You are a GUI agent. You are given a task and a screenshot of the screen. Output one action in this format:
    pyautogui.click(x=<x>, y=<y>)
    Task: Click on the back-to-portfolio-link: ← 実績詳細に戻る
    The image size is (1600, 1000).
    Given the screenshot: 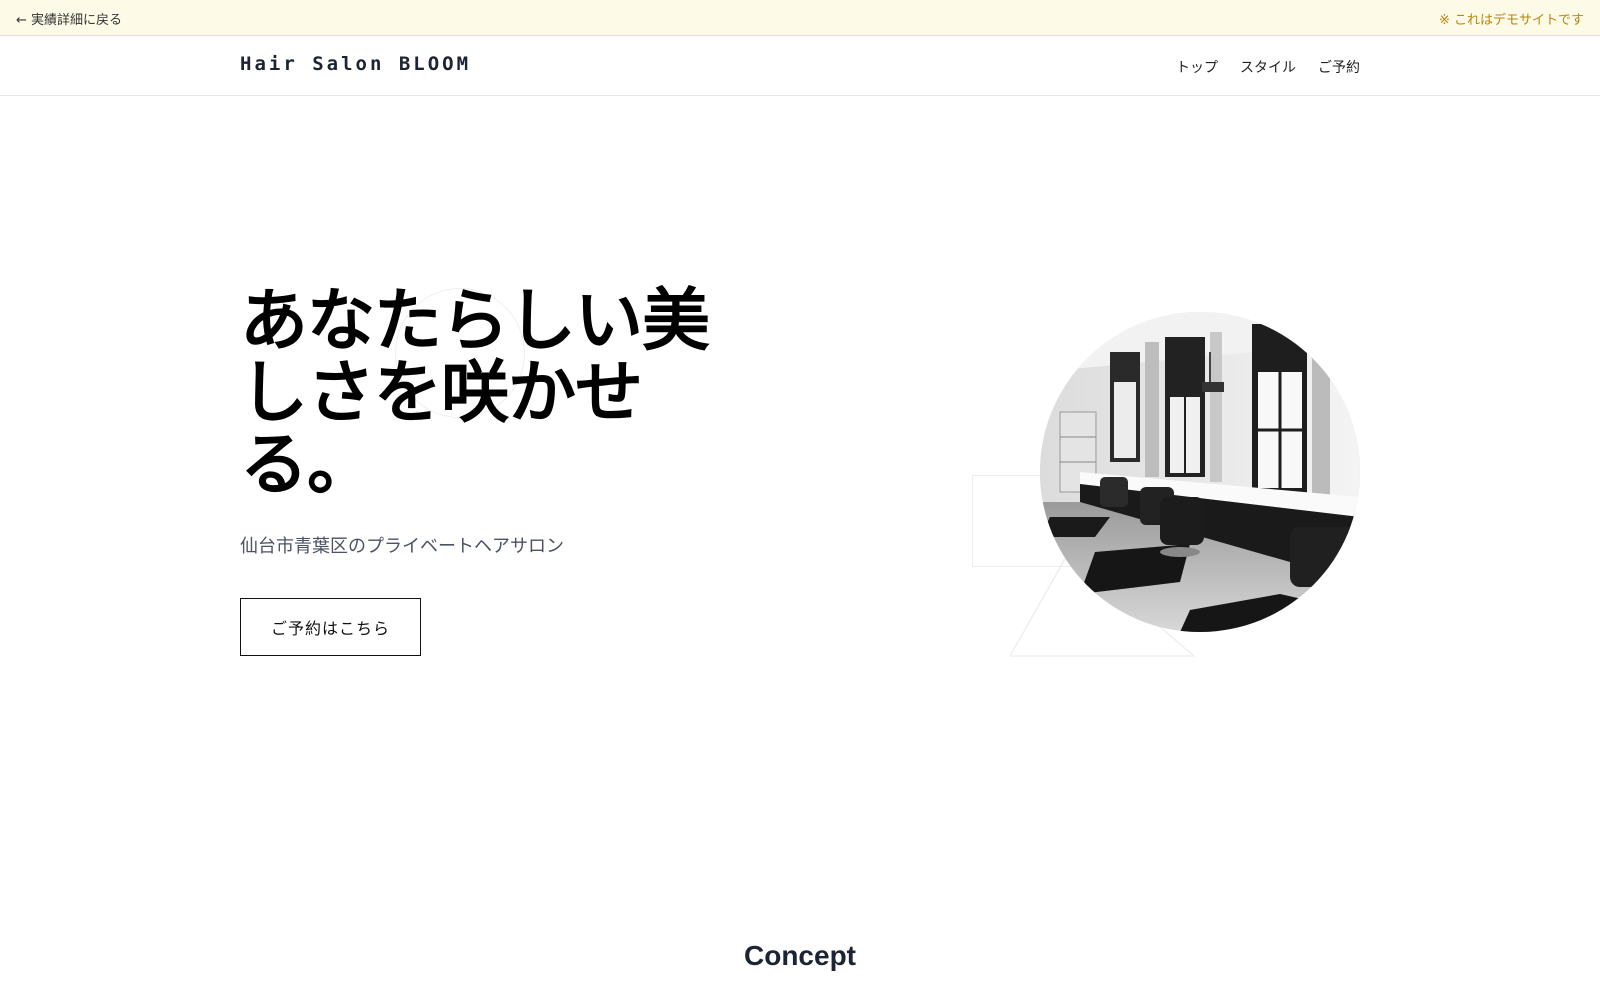 What is the action you would take?
    pyautogui.click(x=69, y=18)
    